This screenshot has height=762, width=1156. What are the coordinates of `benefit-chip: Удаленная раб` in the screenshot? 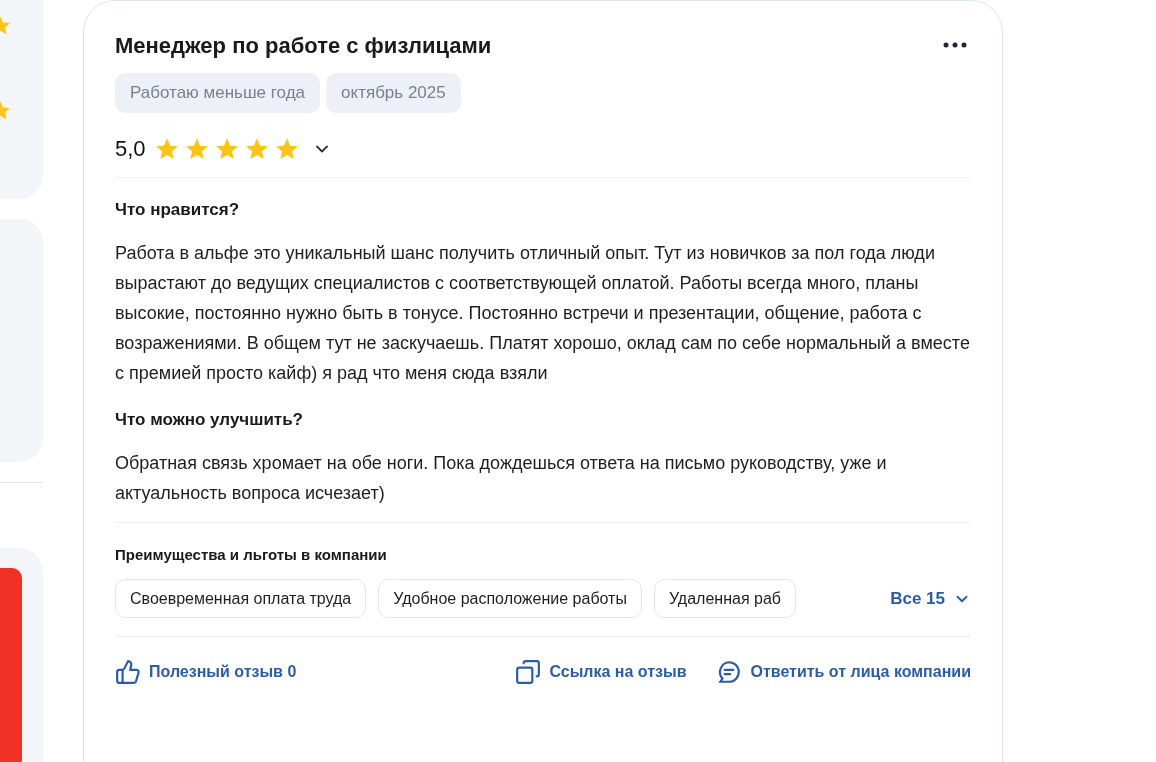 It's located at (724, 598).